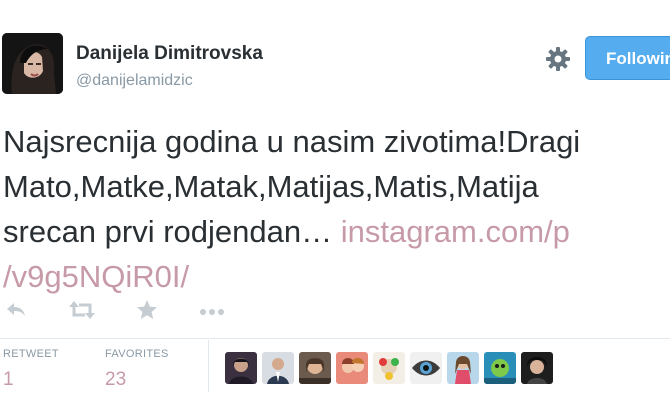  I want to click on tweet-line-3: srecan prvi rodjendan… instagram.com/p, so click(336, 231).